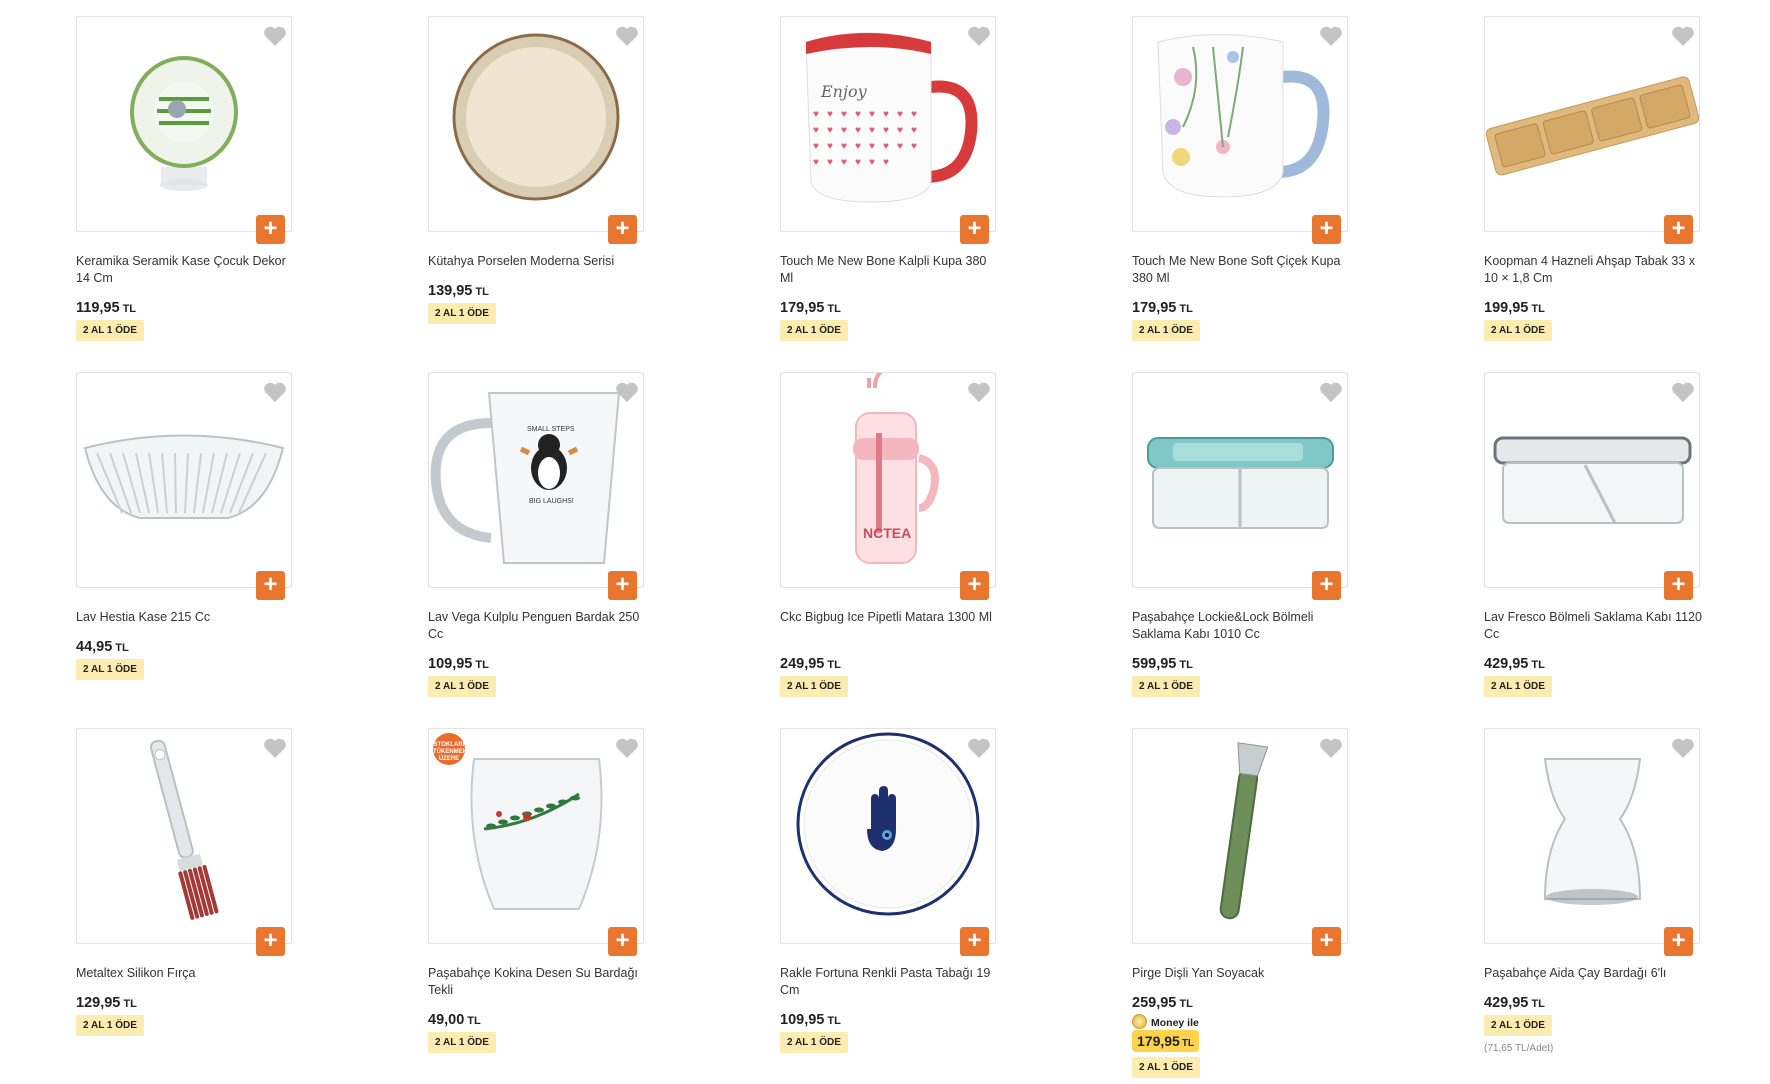 The height and width of the screenshot is (1084, 1770). What do you see at coordinates (890, 270) in the screenshot?
I see `product-name: Touch Me New Bone Kalpli Kupa 380 Ml` at bounding box center [890, 270].